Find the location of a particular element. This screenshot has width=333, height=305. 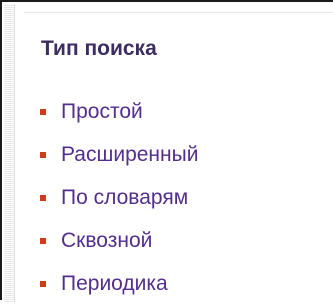

menu-item-label: Периодика is located at coordinates (114, 283).